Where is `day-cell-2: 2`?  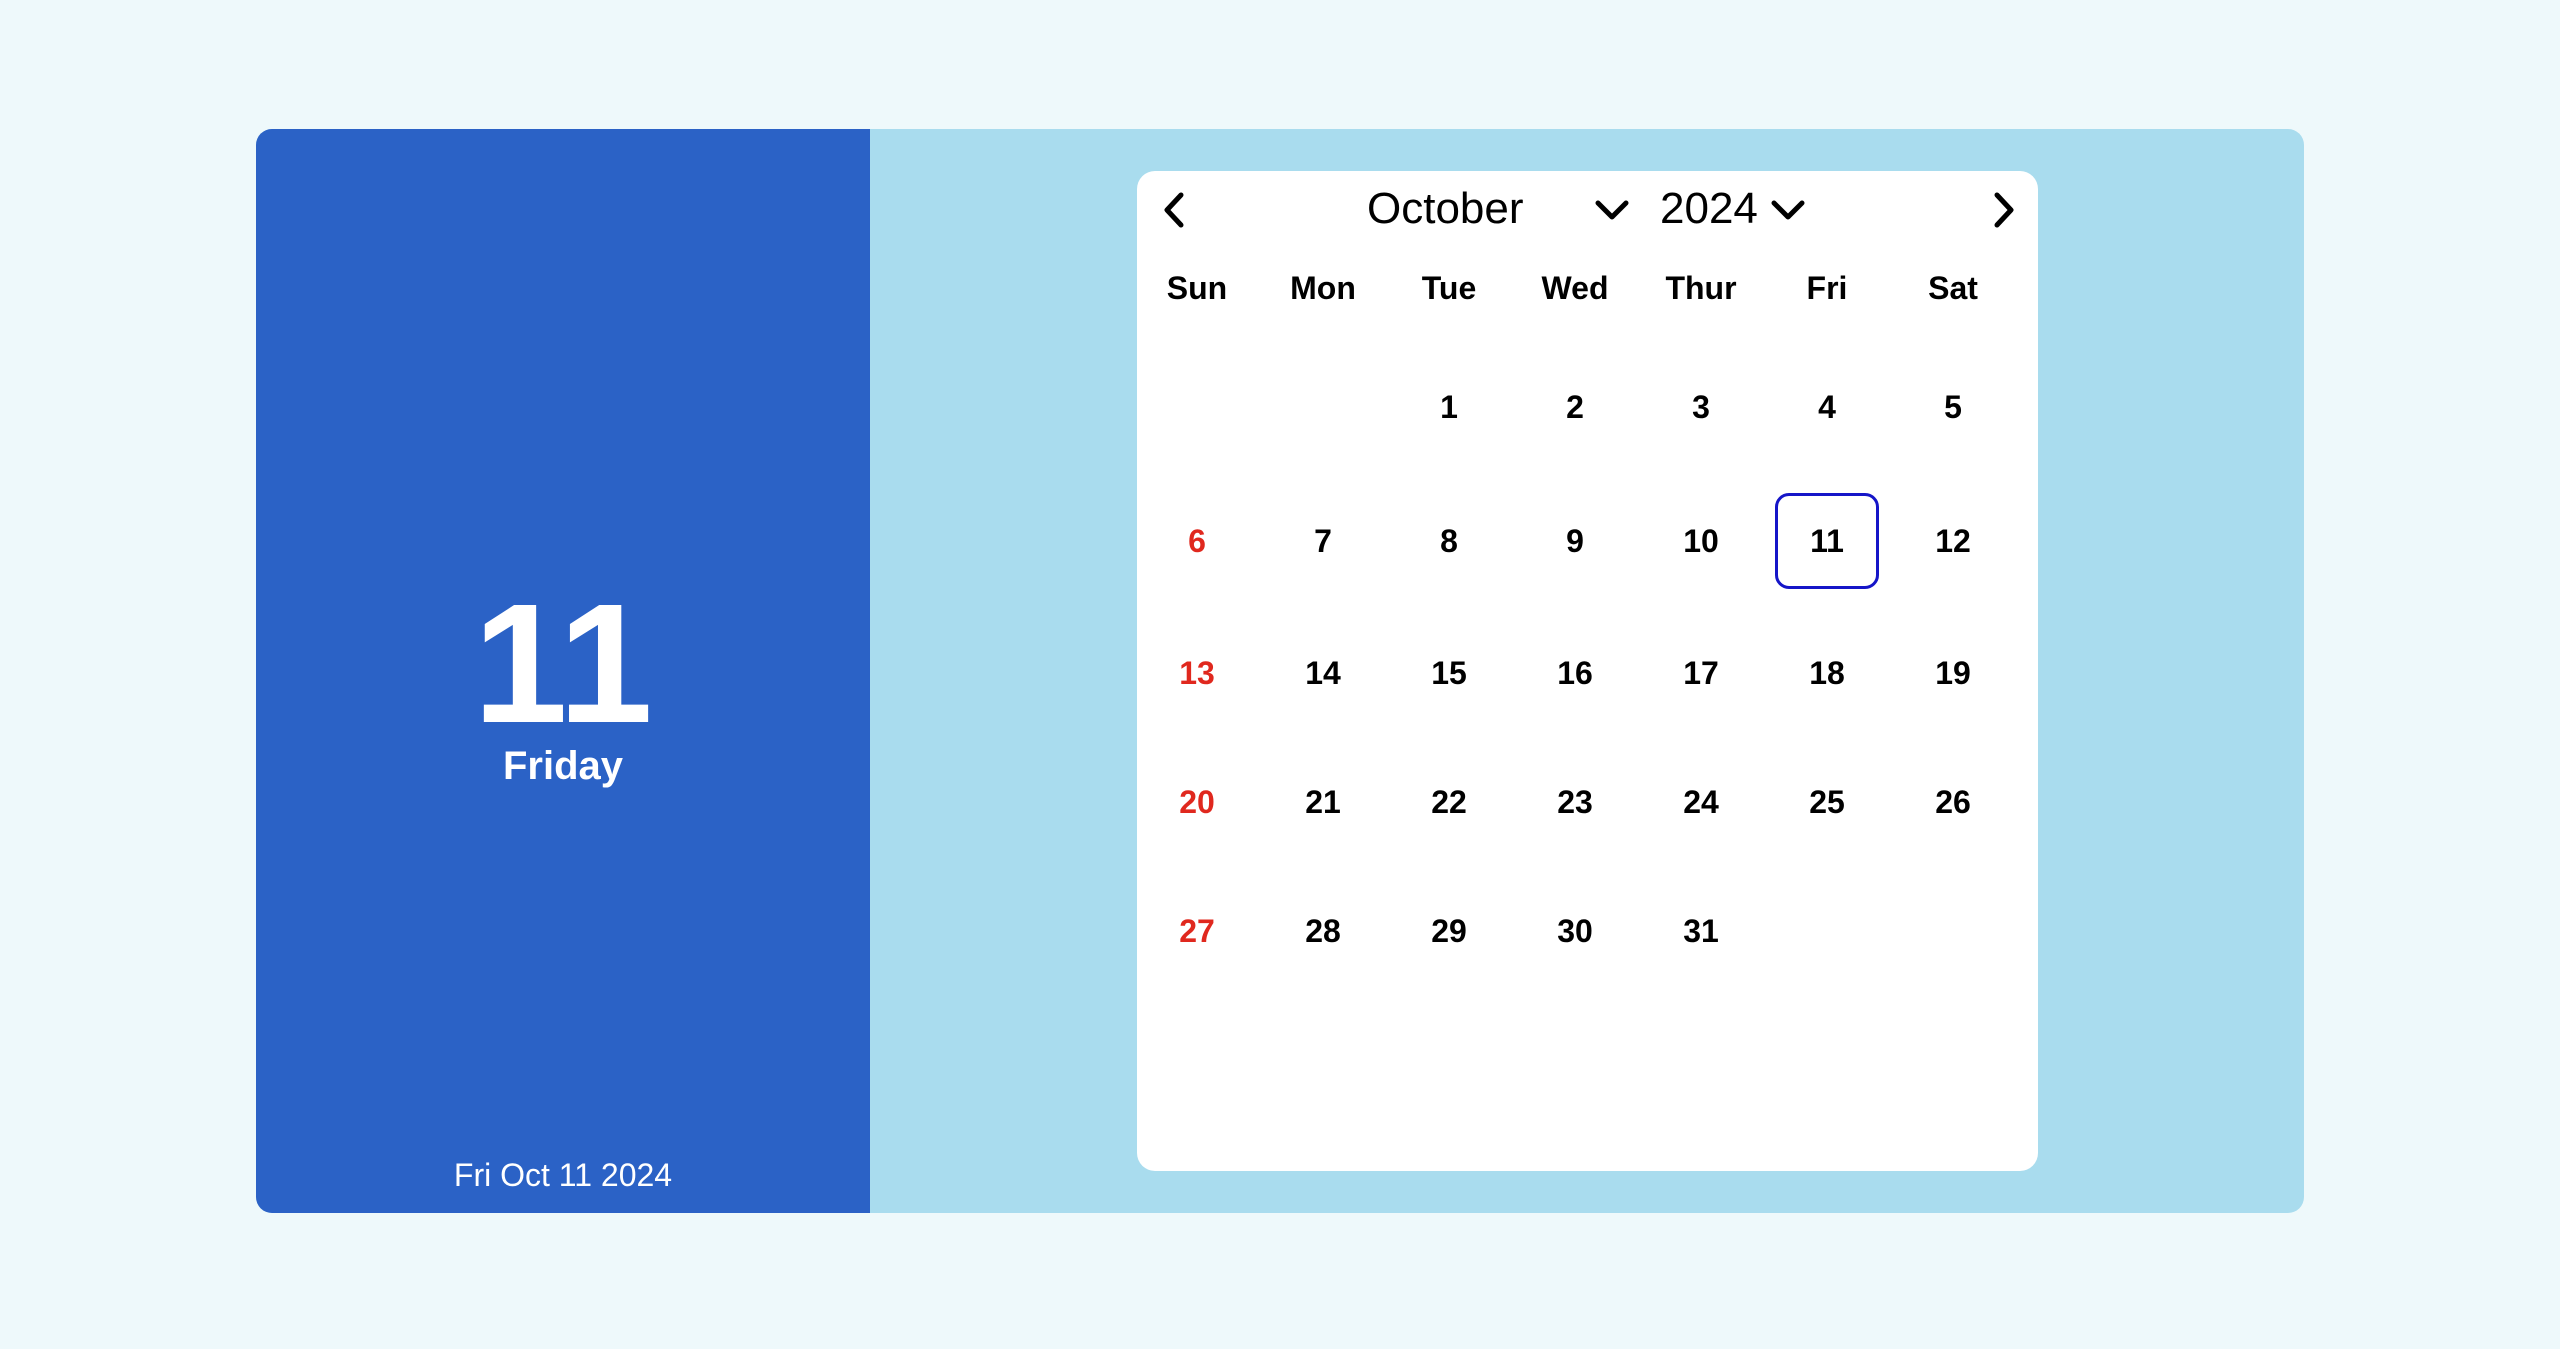 day-cell-2: 2 is located at coordinates (1575, 407).